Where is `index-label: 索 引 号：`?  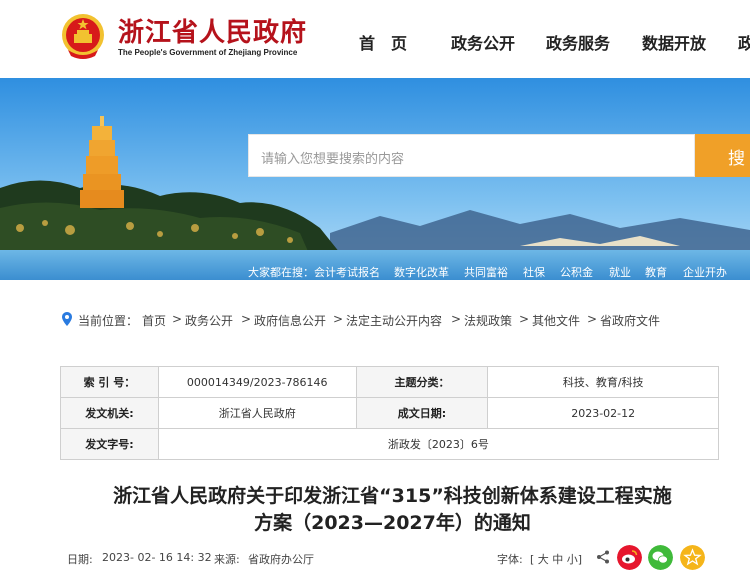 index-label: 索 引 号： is located at coordinates (109, 382).